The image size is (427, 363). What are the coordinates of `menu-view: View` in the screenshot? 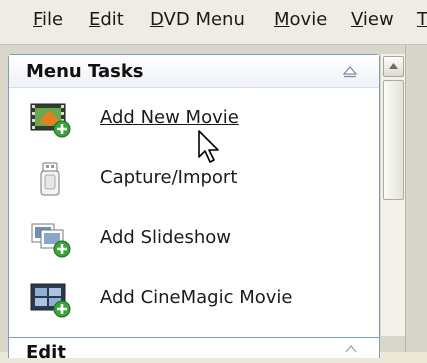 It's located at (372, 19).